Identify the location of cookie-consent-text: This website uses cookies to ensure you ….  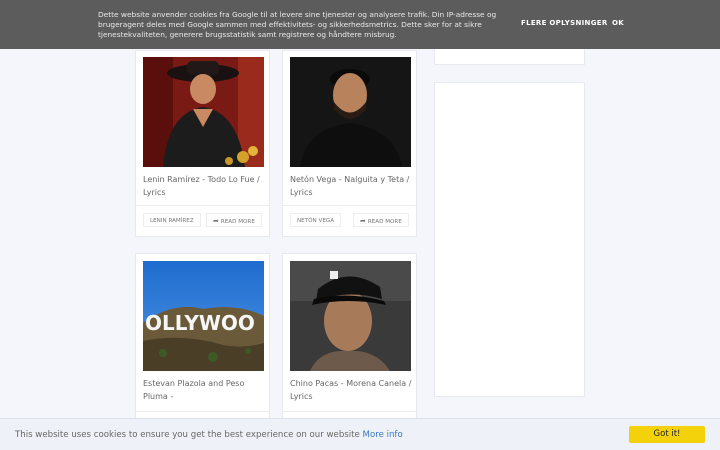
(209, 435).